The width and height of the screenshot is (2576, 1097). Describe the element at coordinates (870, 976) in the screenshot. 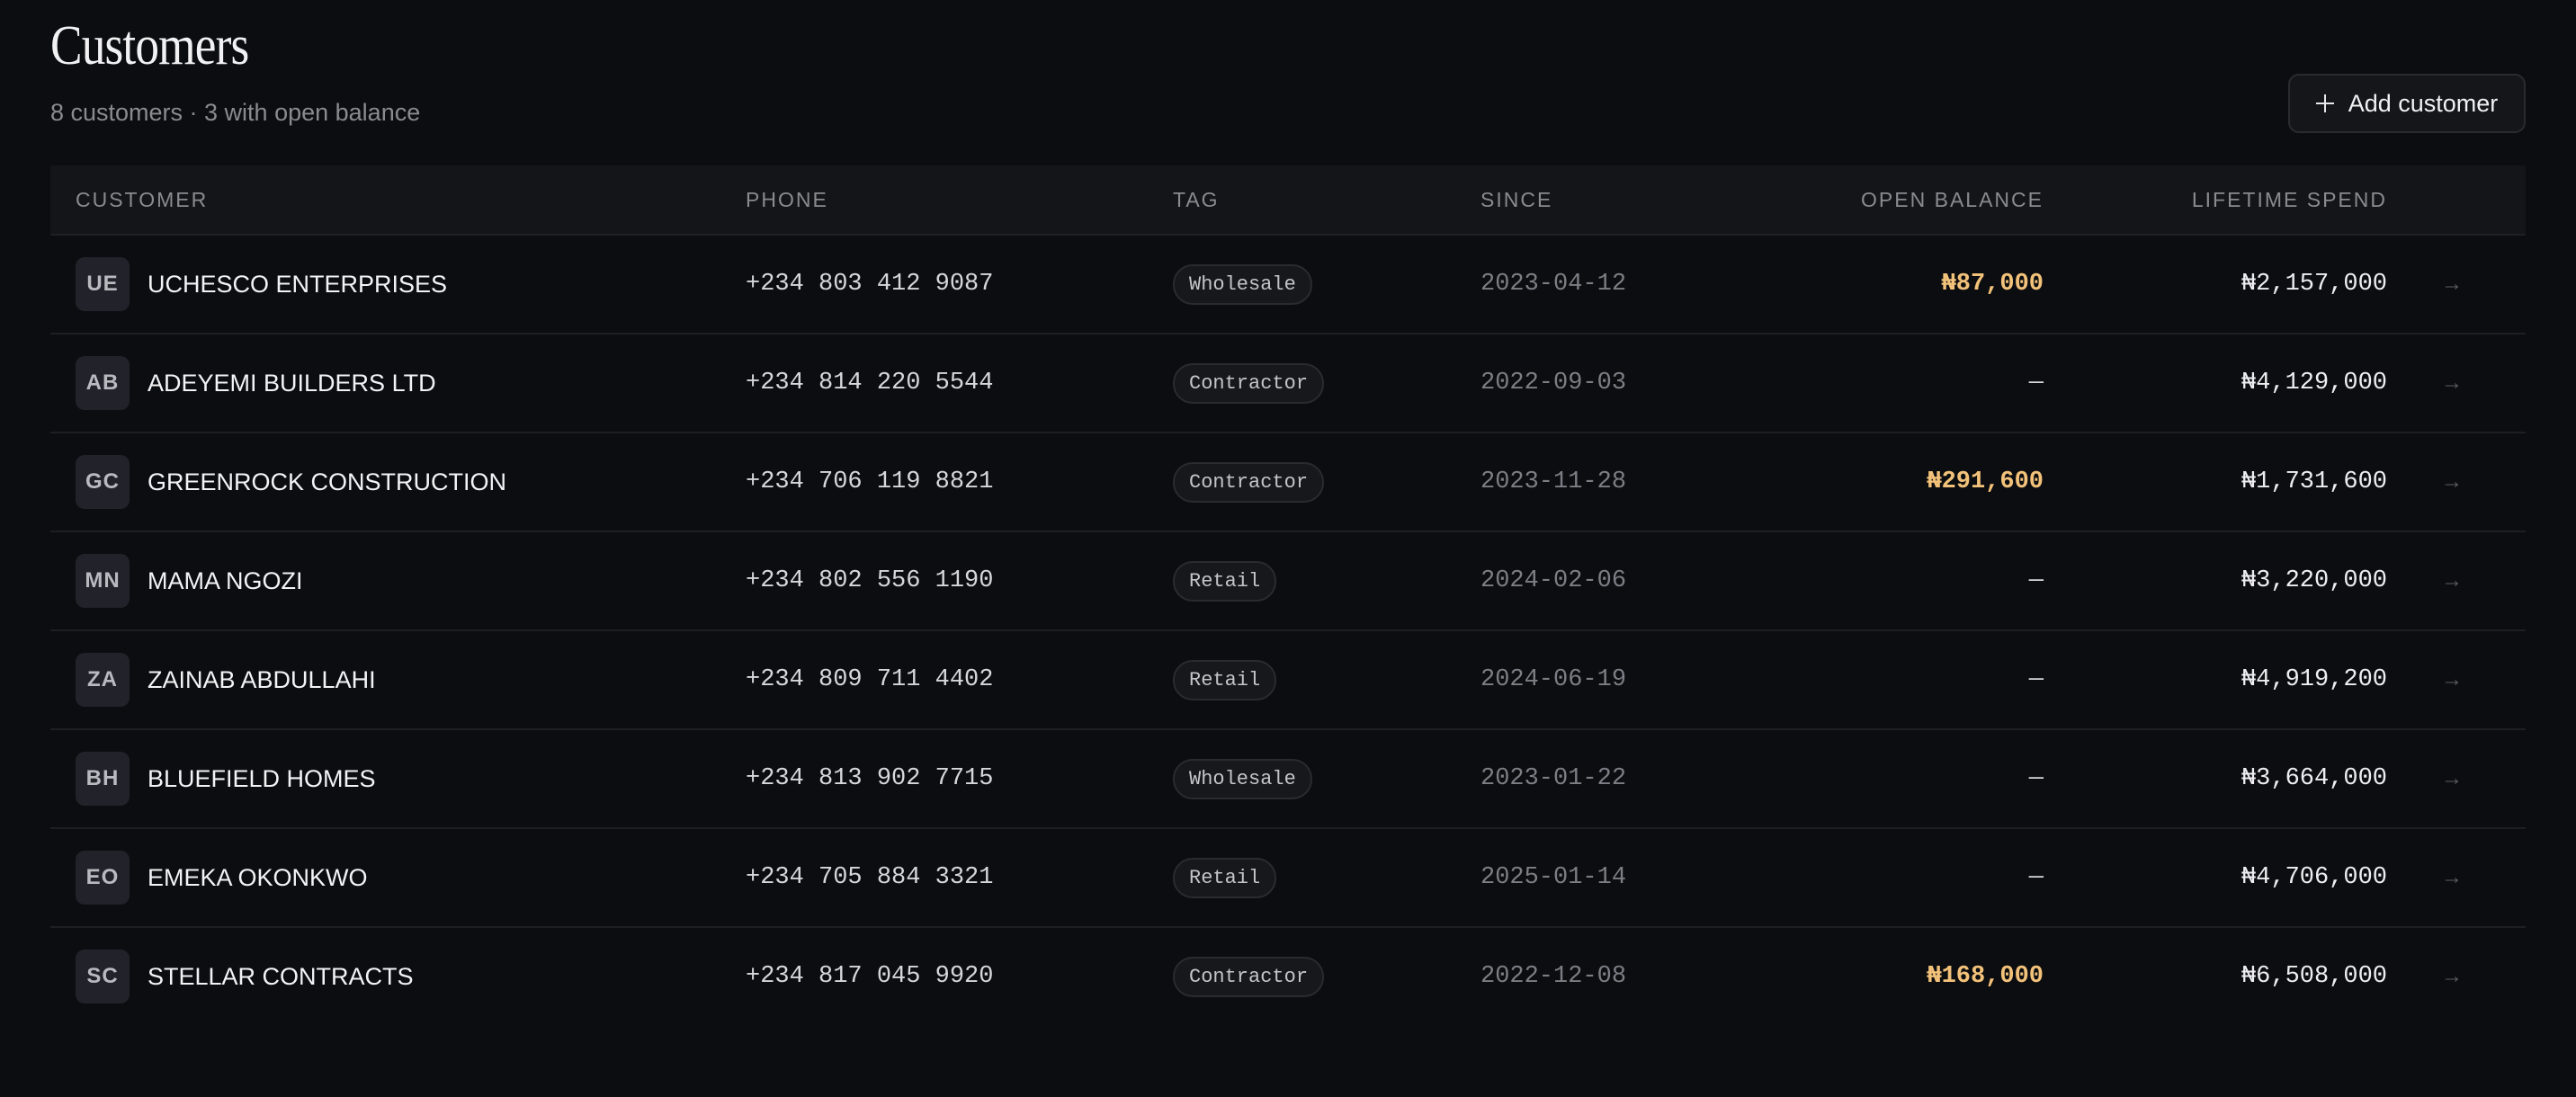

I see `phone-number: +234 817 045 9920` at that location.